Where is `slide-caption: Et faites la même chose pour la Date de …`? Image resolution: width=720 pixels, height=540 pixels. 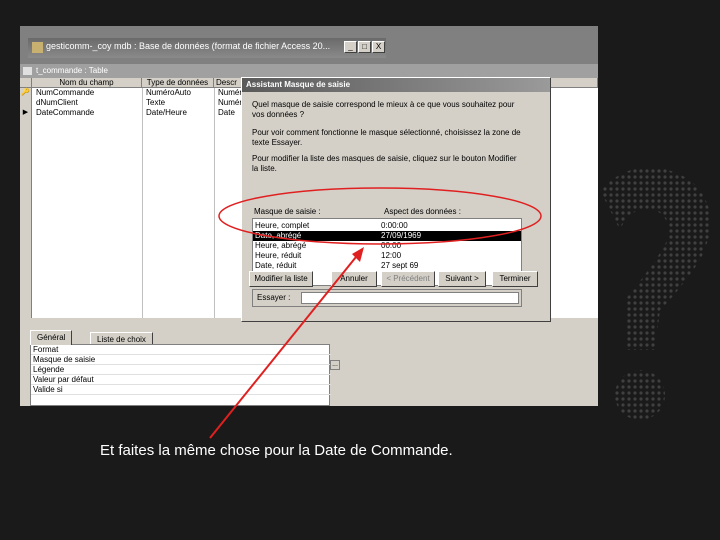 slide-caption: Et faites la même chose pour la Date de … is located at coordinates (276, 450).